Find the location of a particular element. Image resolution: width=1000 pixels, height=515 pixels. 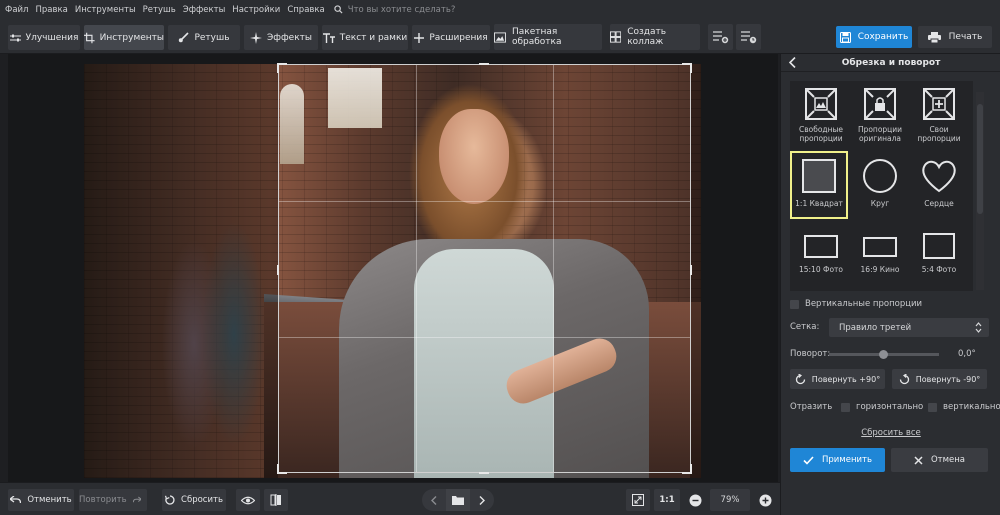

panel-title: Обрезка и поворот is located at coordinates (891, 62).